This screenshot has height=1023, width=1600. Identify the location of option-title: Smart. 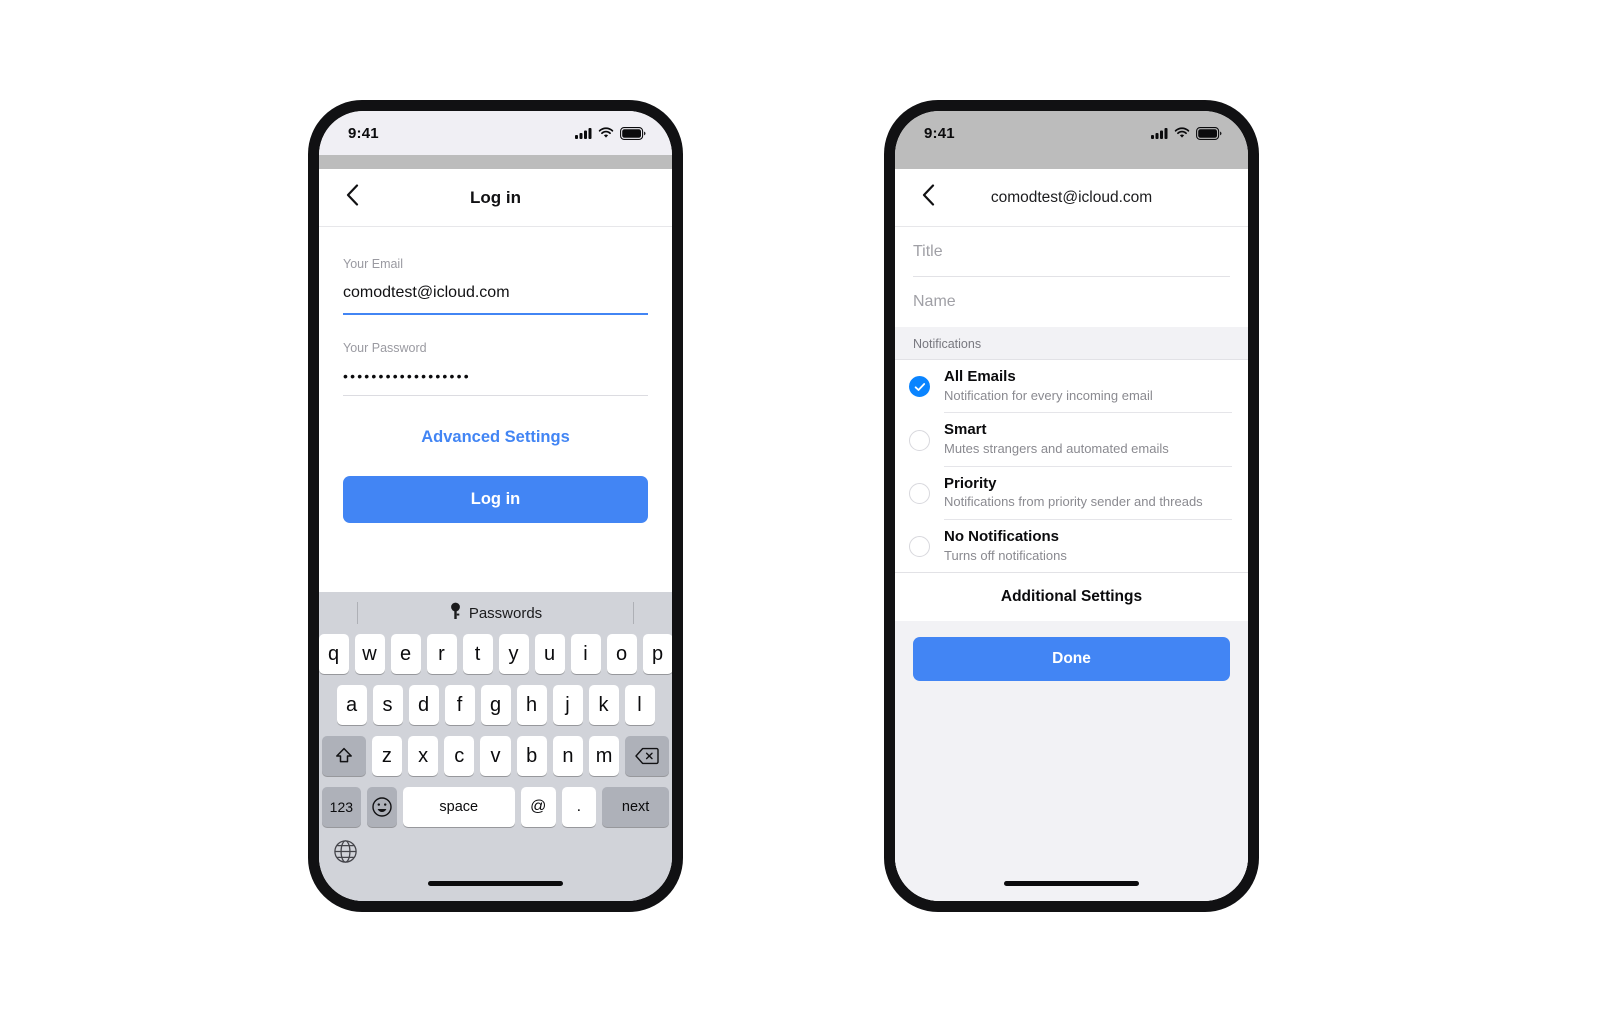
(965, 430).